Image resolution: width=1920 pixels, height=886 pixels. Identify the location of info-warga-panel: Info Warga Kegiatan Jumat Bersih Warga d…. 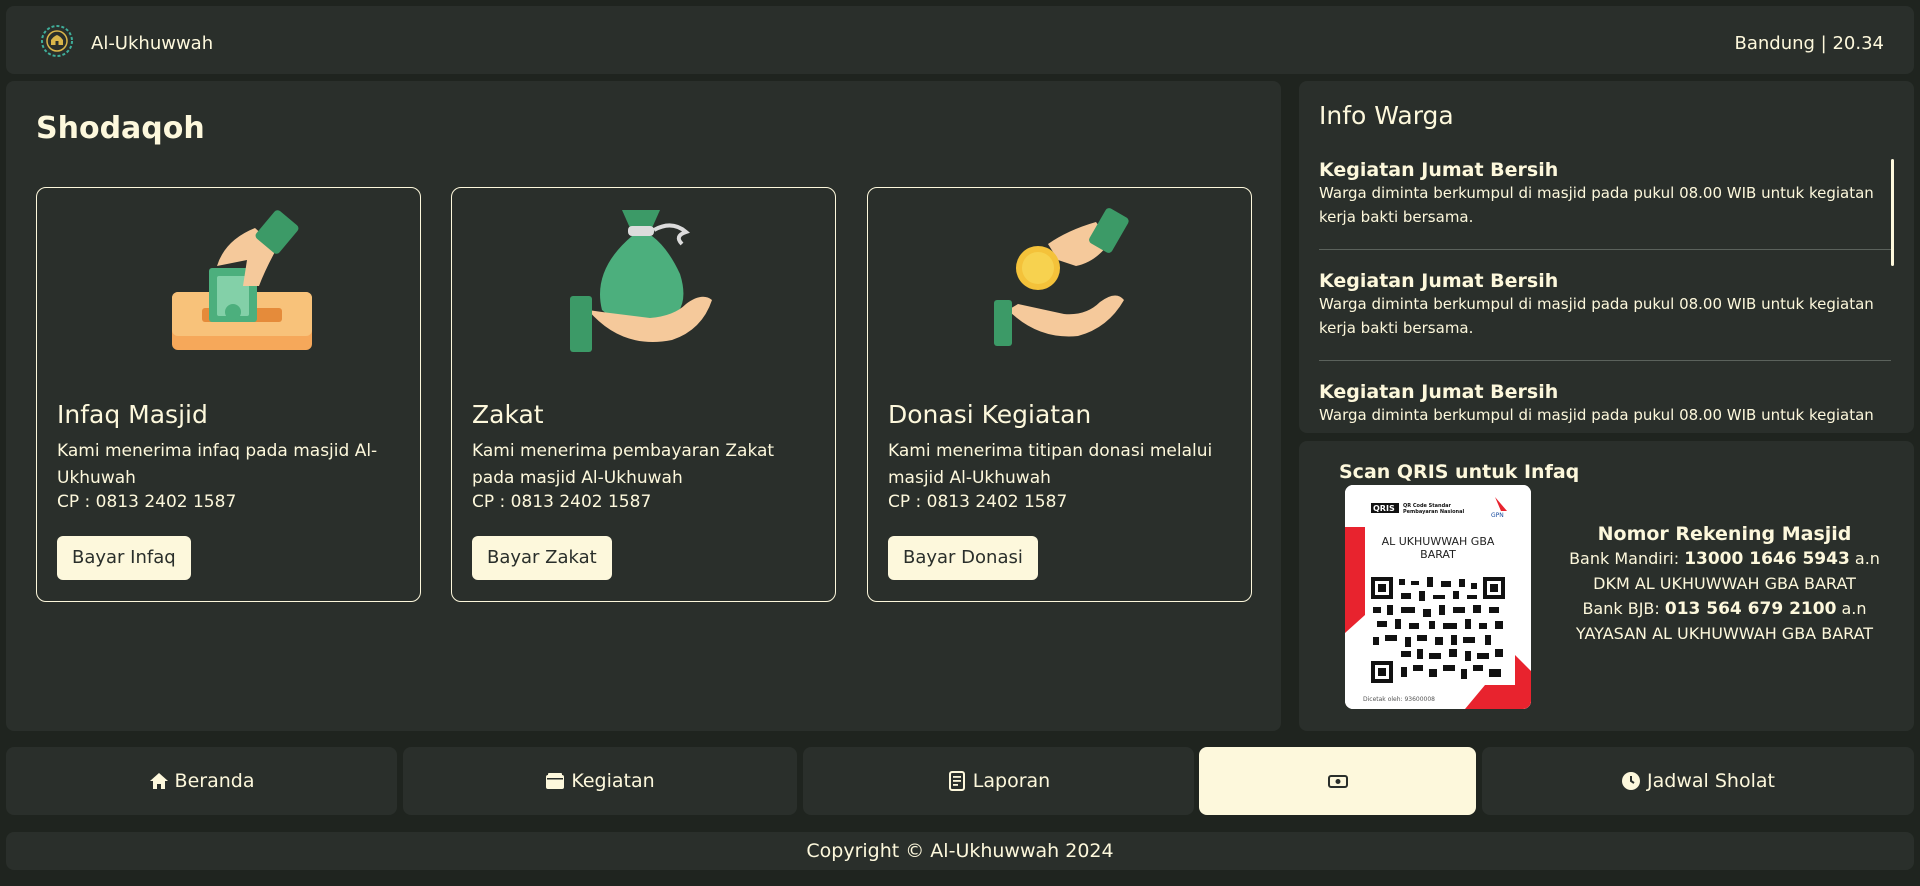
(1606, 257).